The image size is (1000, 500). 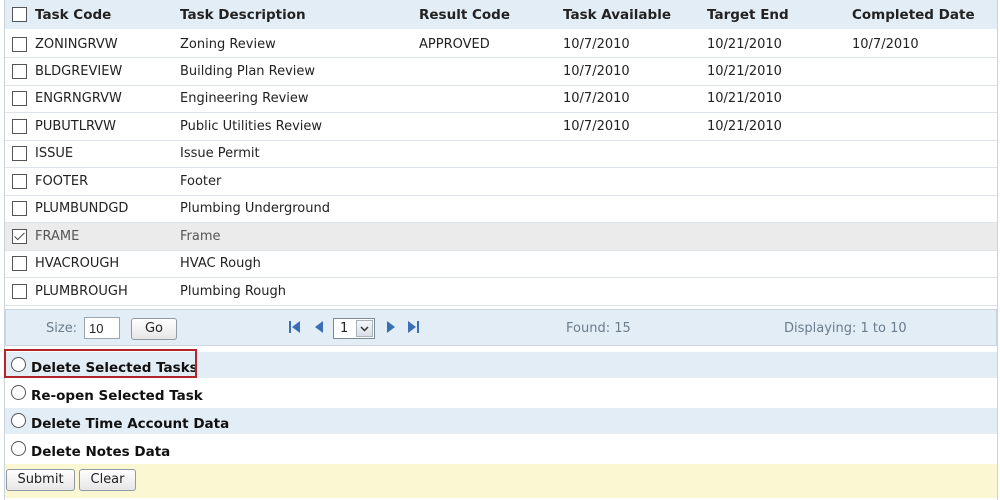 I want to click on header-target-end: Target End, so click(x=779, y=15).